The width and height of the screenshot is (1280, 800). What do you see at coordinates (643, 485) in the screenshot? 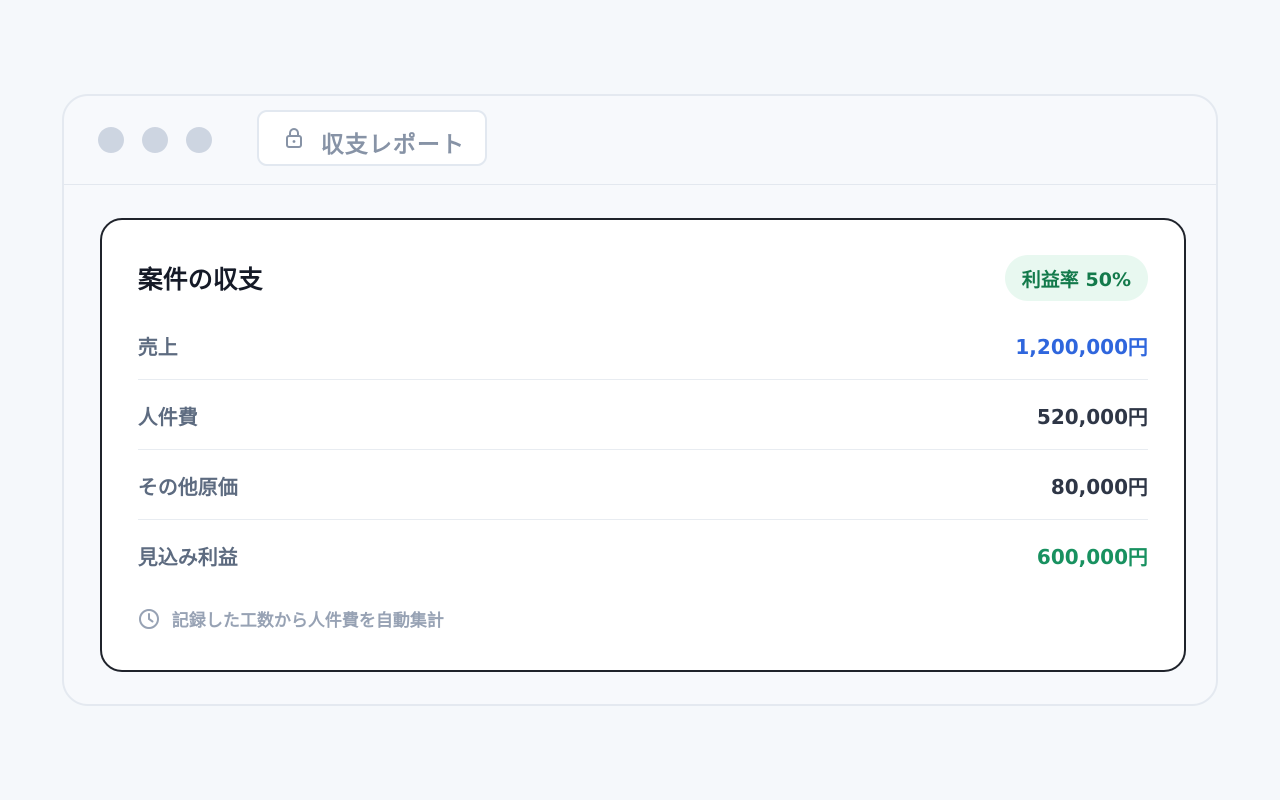
I see `row-other-cost: その他原価 80,000円` at bounding box center [643, 485].